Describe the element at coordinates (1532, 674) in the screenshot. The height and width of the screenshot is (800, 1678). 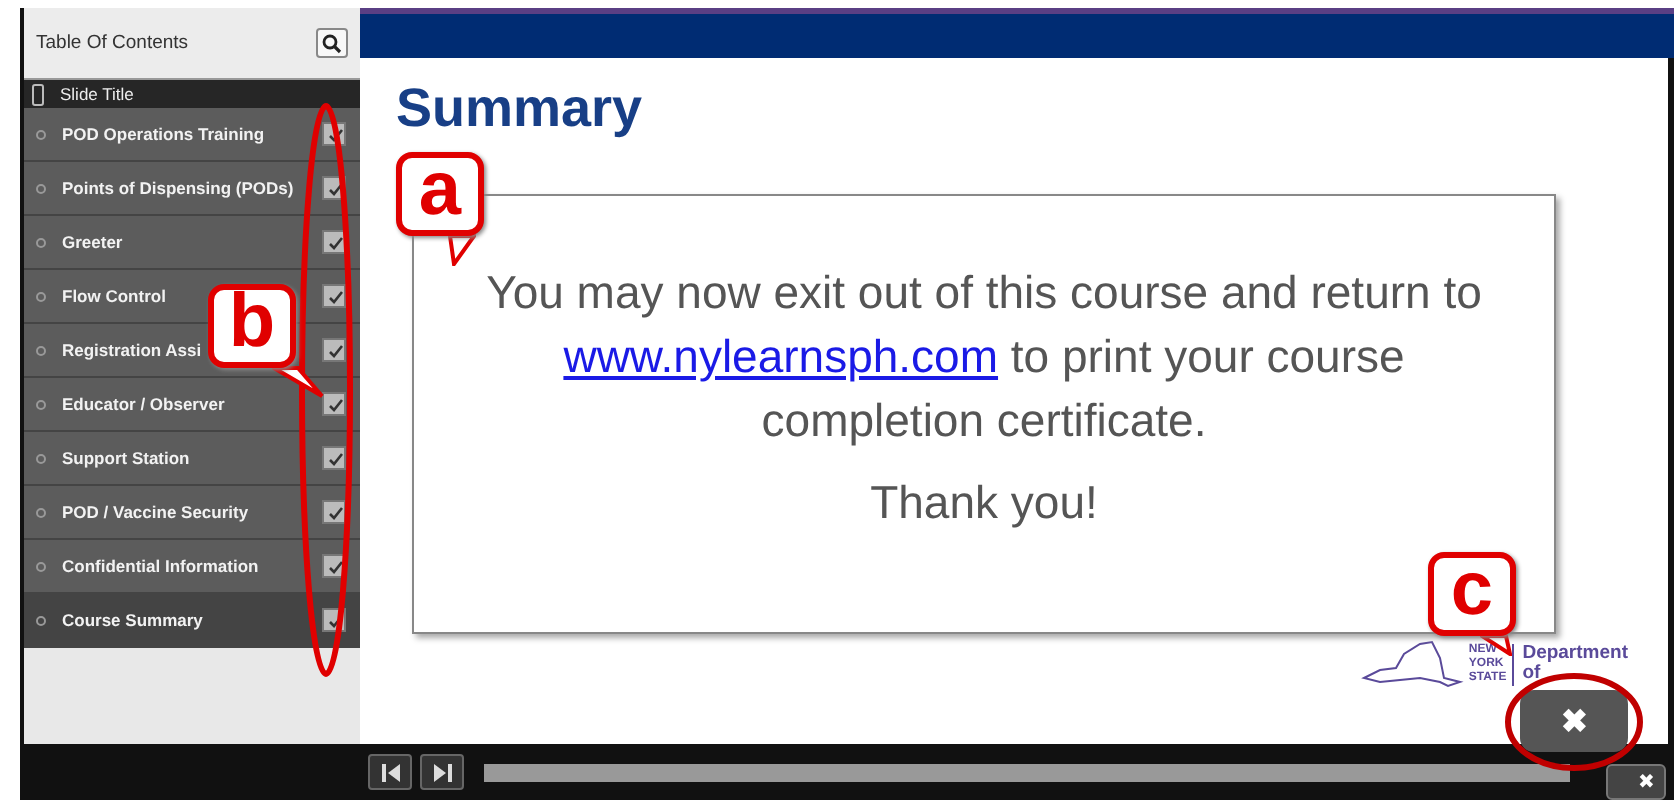
I see `department-text: of` at that location.